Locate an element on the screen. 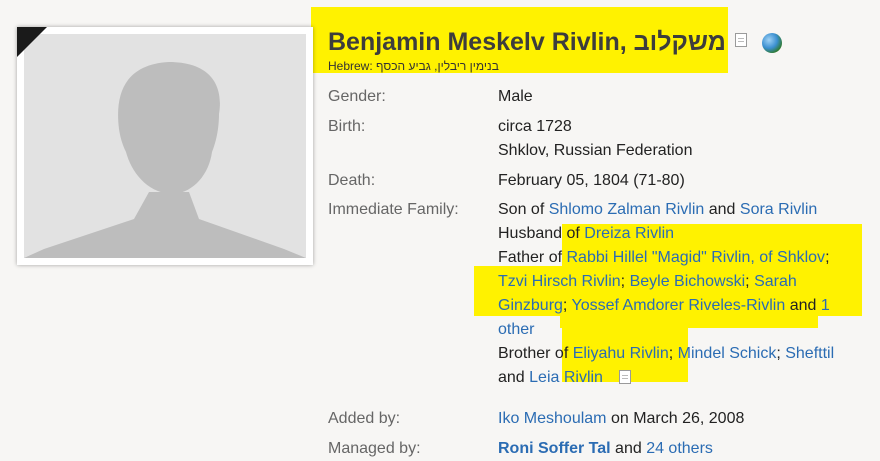  added-by-label: Added by: is located at coordinates (364, 418).